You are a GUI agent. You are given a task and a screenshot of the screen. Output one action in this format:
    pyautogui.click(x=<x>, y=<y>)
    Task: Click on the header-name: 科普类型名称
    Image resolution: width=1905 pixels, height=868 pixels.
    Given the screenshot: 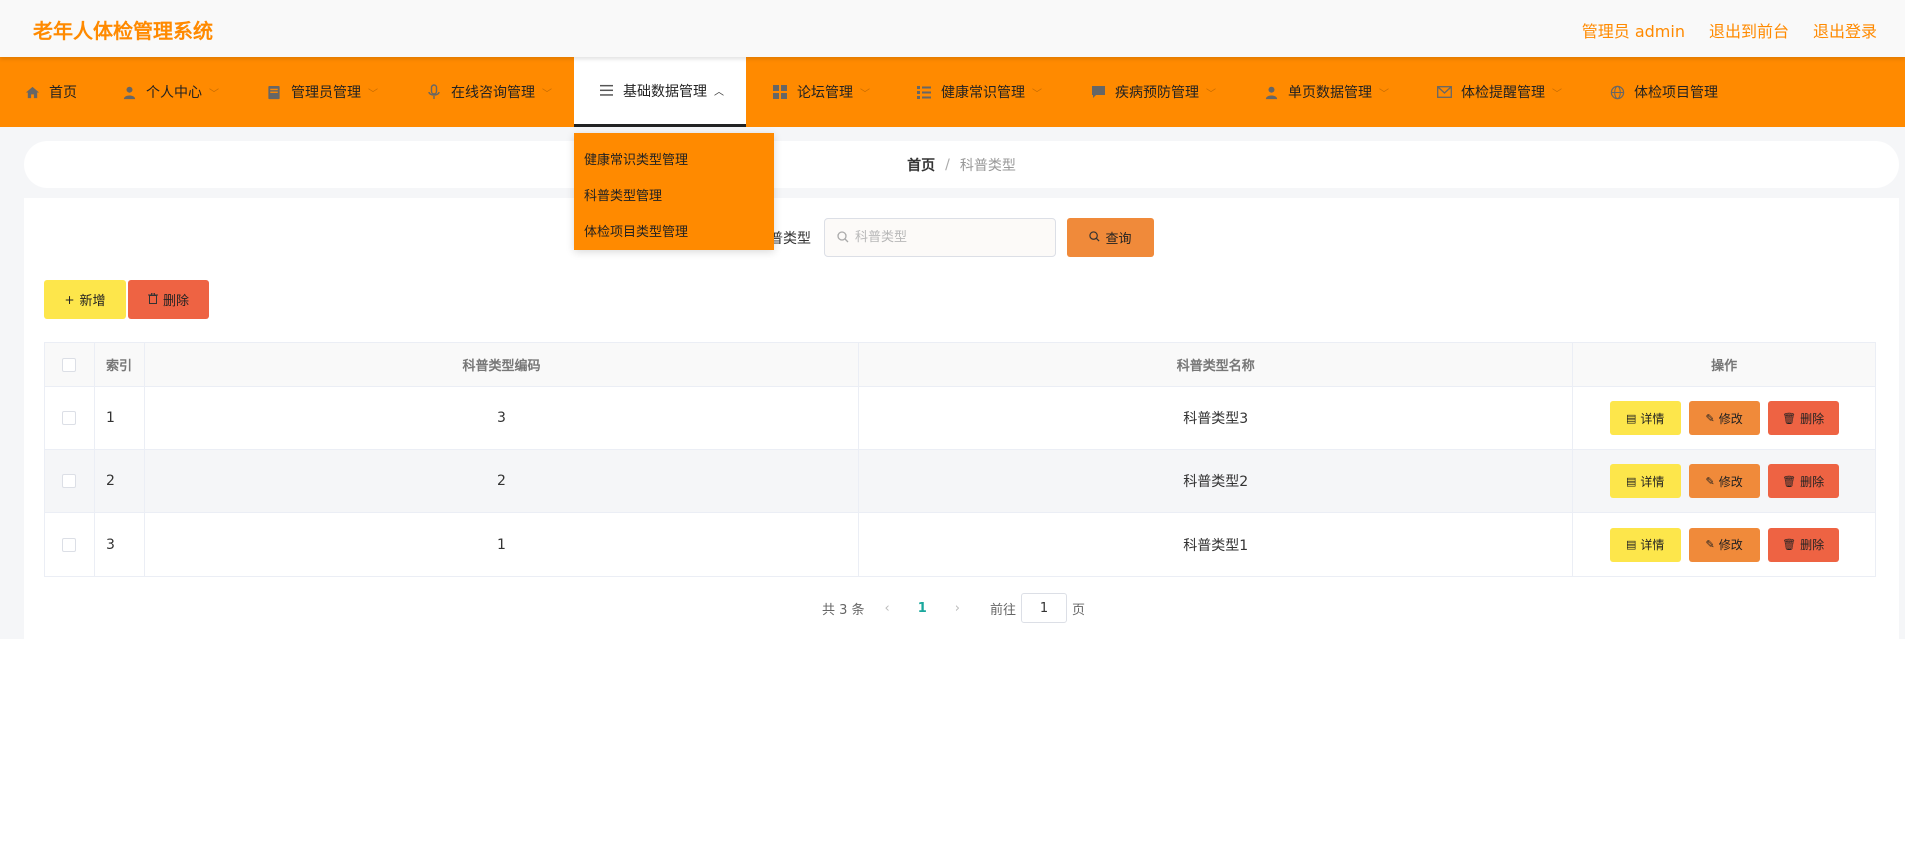 What is the action you would take?
    pyautogui.click(x=1216, y=364)
    